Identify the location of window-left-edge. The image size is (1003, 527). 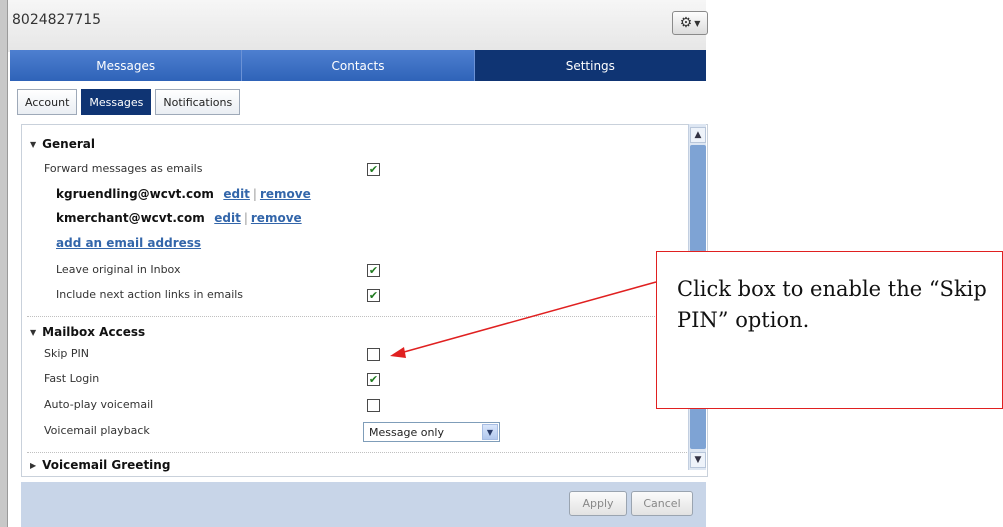
(4, 263).